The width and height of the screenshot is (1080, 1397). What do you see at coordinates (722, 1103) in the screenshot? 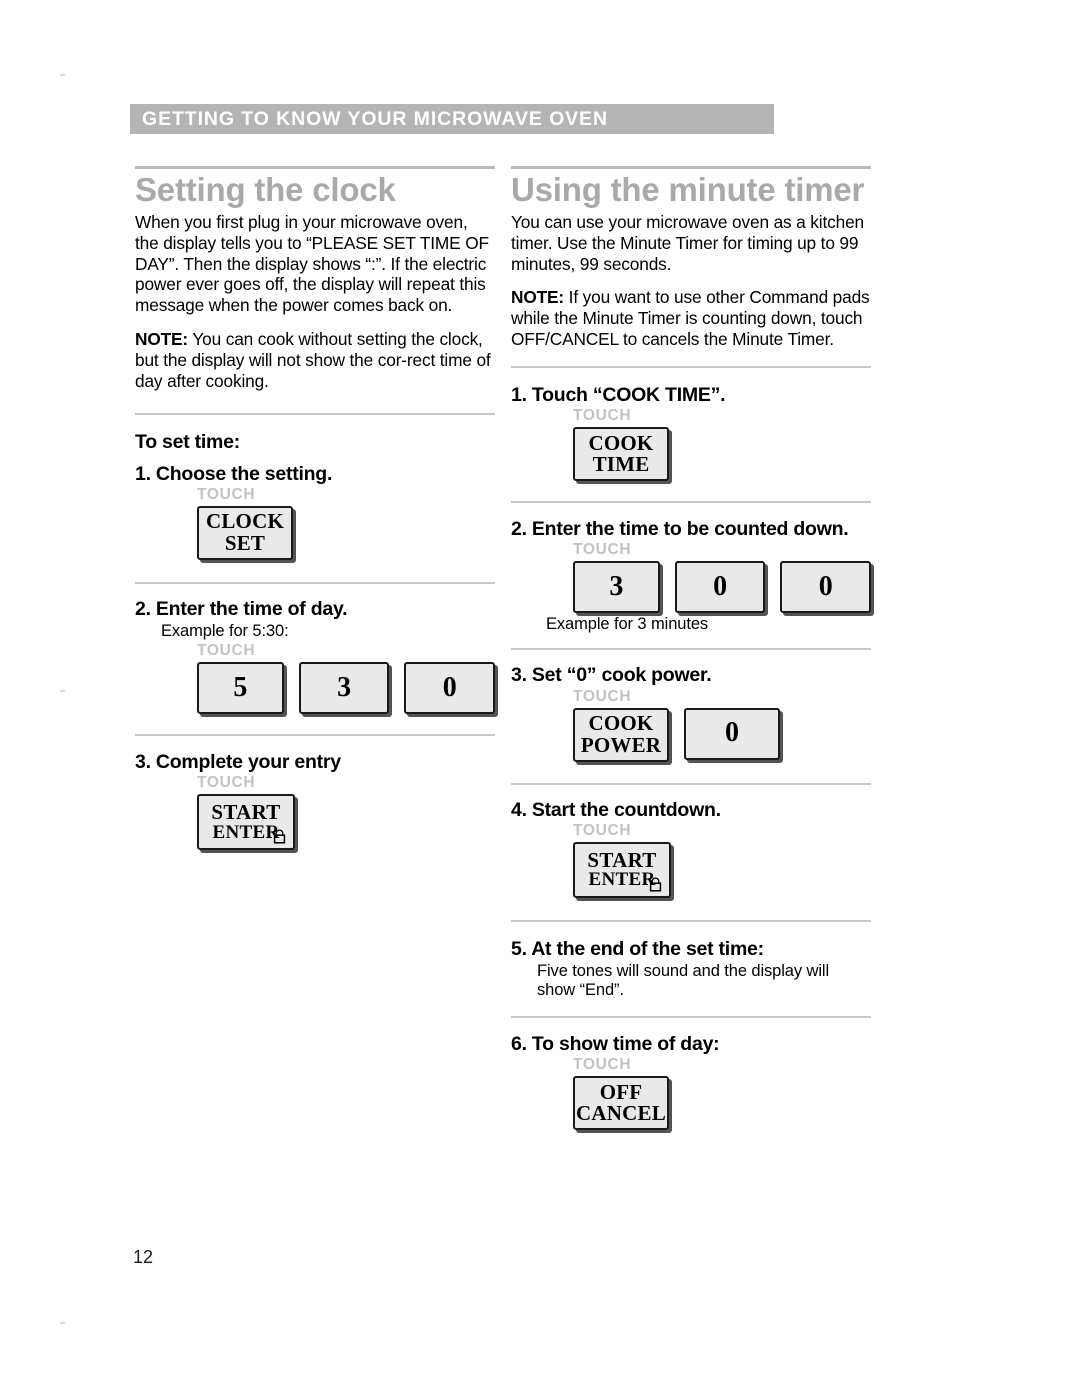
I see `right-step-6-key-row: OFF CANCEL` at bounding box center [722, 1103].